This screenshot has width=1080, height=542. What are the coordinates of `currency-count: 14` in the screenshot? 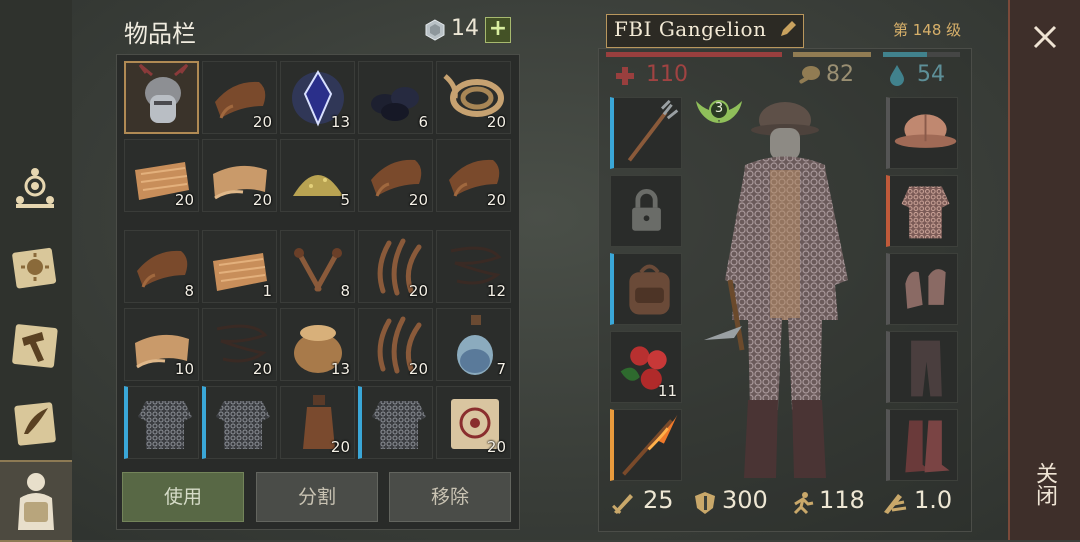 It's located at (465, 28).